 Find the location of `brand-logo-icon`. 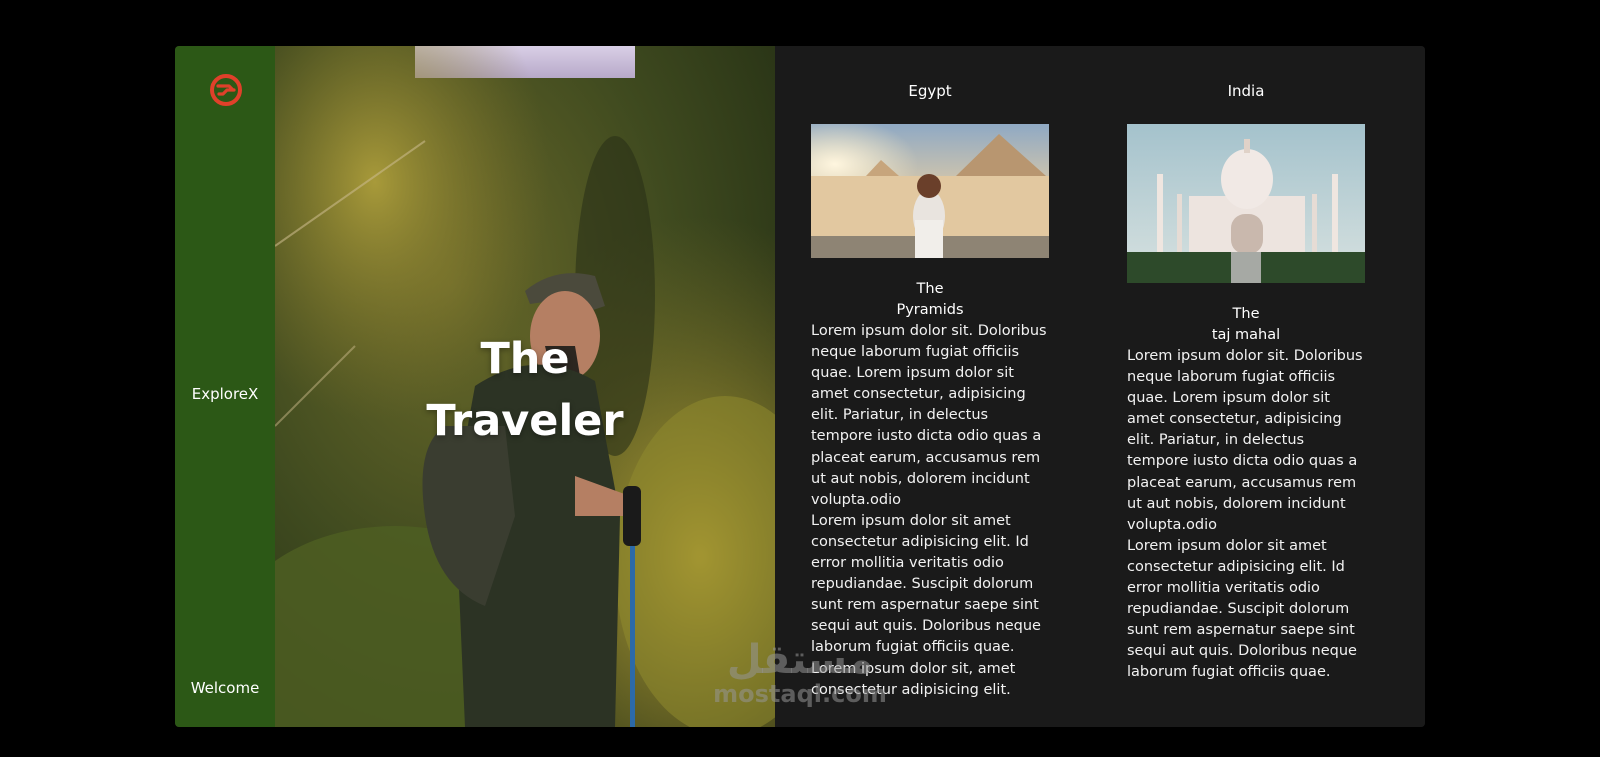

brand-logo-icon is located at coordinates (226, 90).